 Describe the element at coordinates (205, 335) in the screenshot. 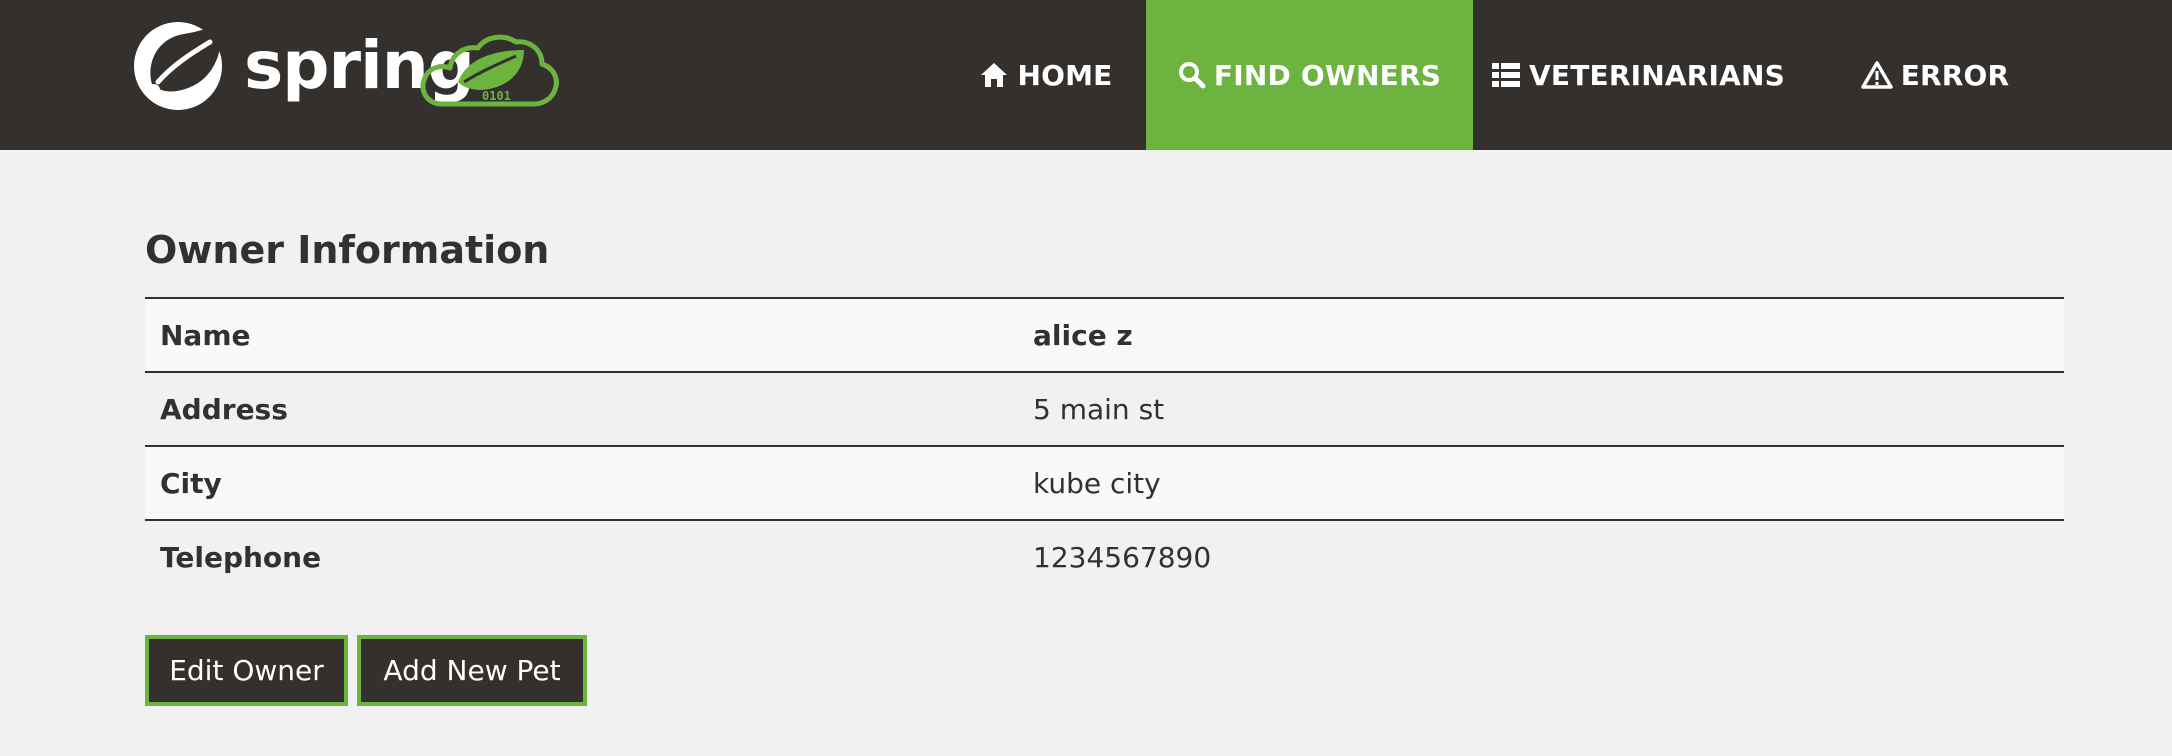

I see `row-label-name: Name` at that location.